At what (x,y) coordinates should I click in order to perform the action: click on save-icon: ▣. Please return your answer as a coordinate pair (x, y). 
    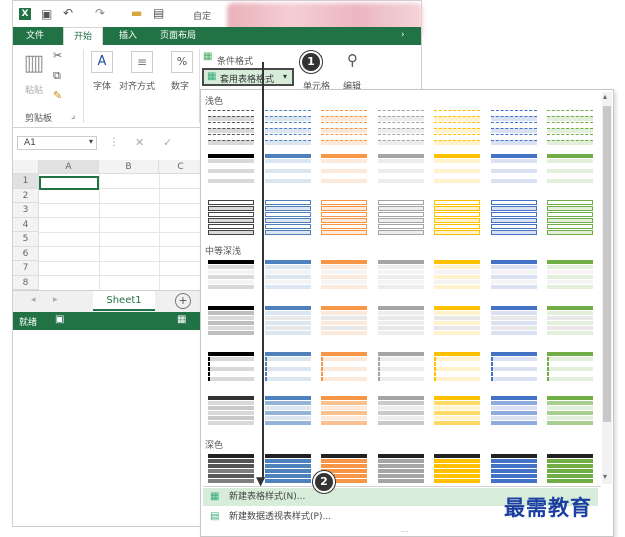
    Looking at the image, I should click on (46, 14).